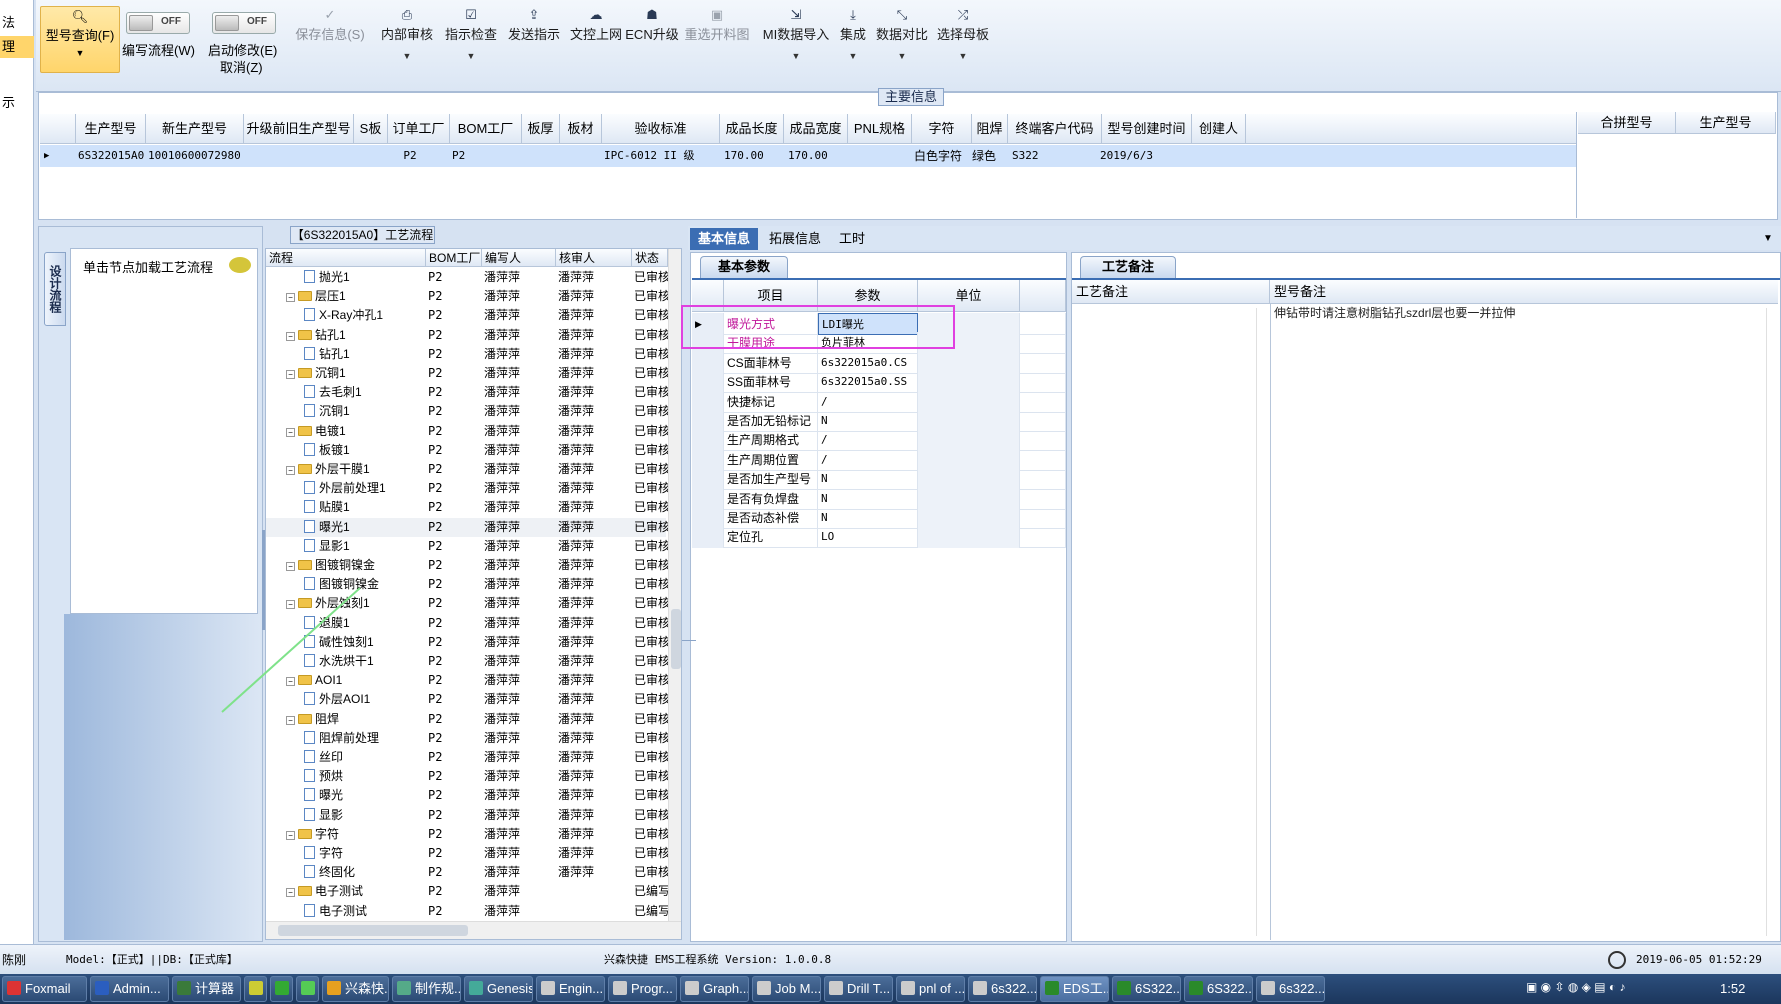 The width and height of the screenshot is (1781, 1004). I want to click on column-header: 字符, so click(942, 129).